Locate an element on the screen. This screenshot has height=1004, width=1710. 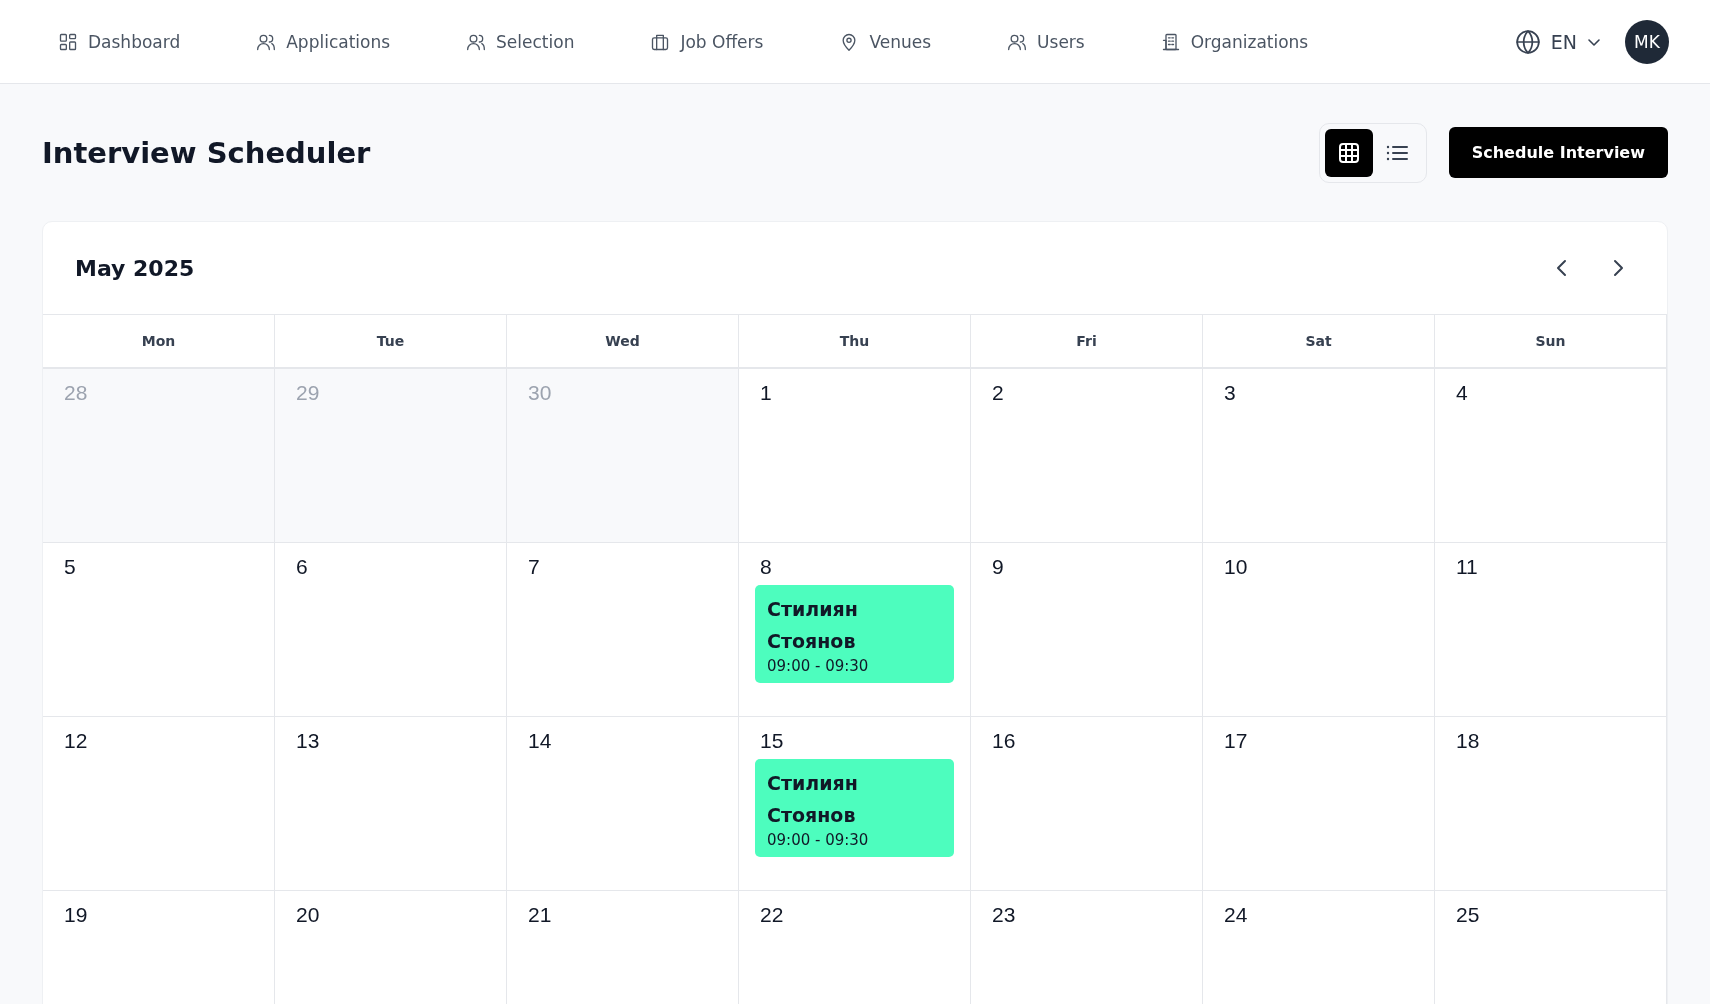
schedule-interview-button: Schedule Interview is located at coordinates (1558, 152).